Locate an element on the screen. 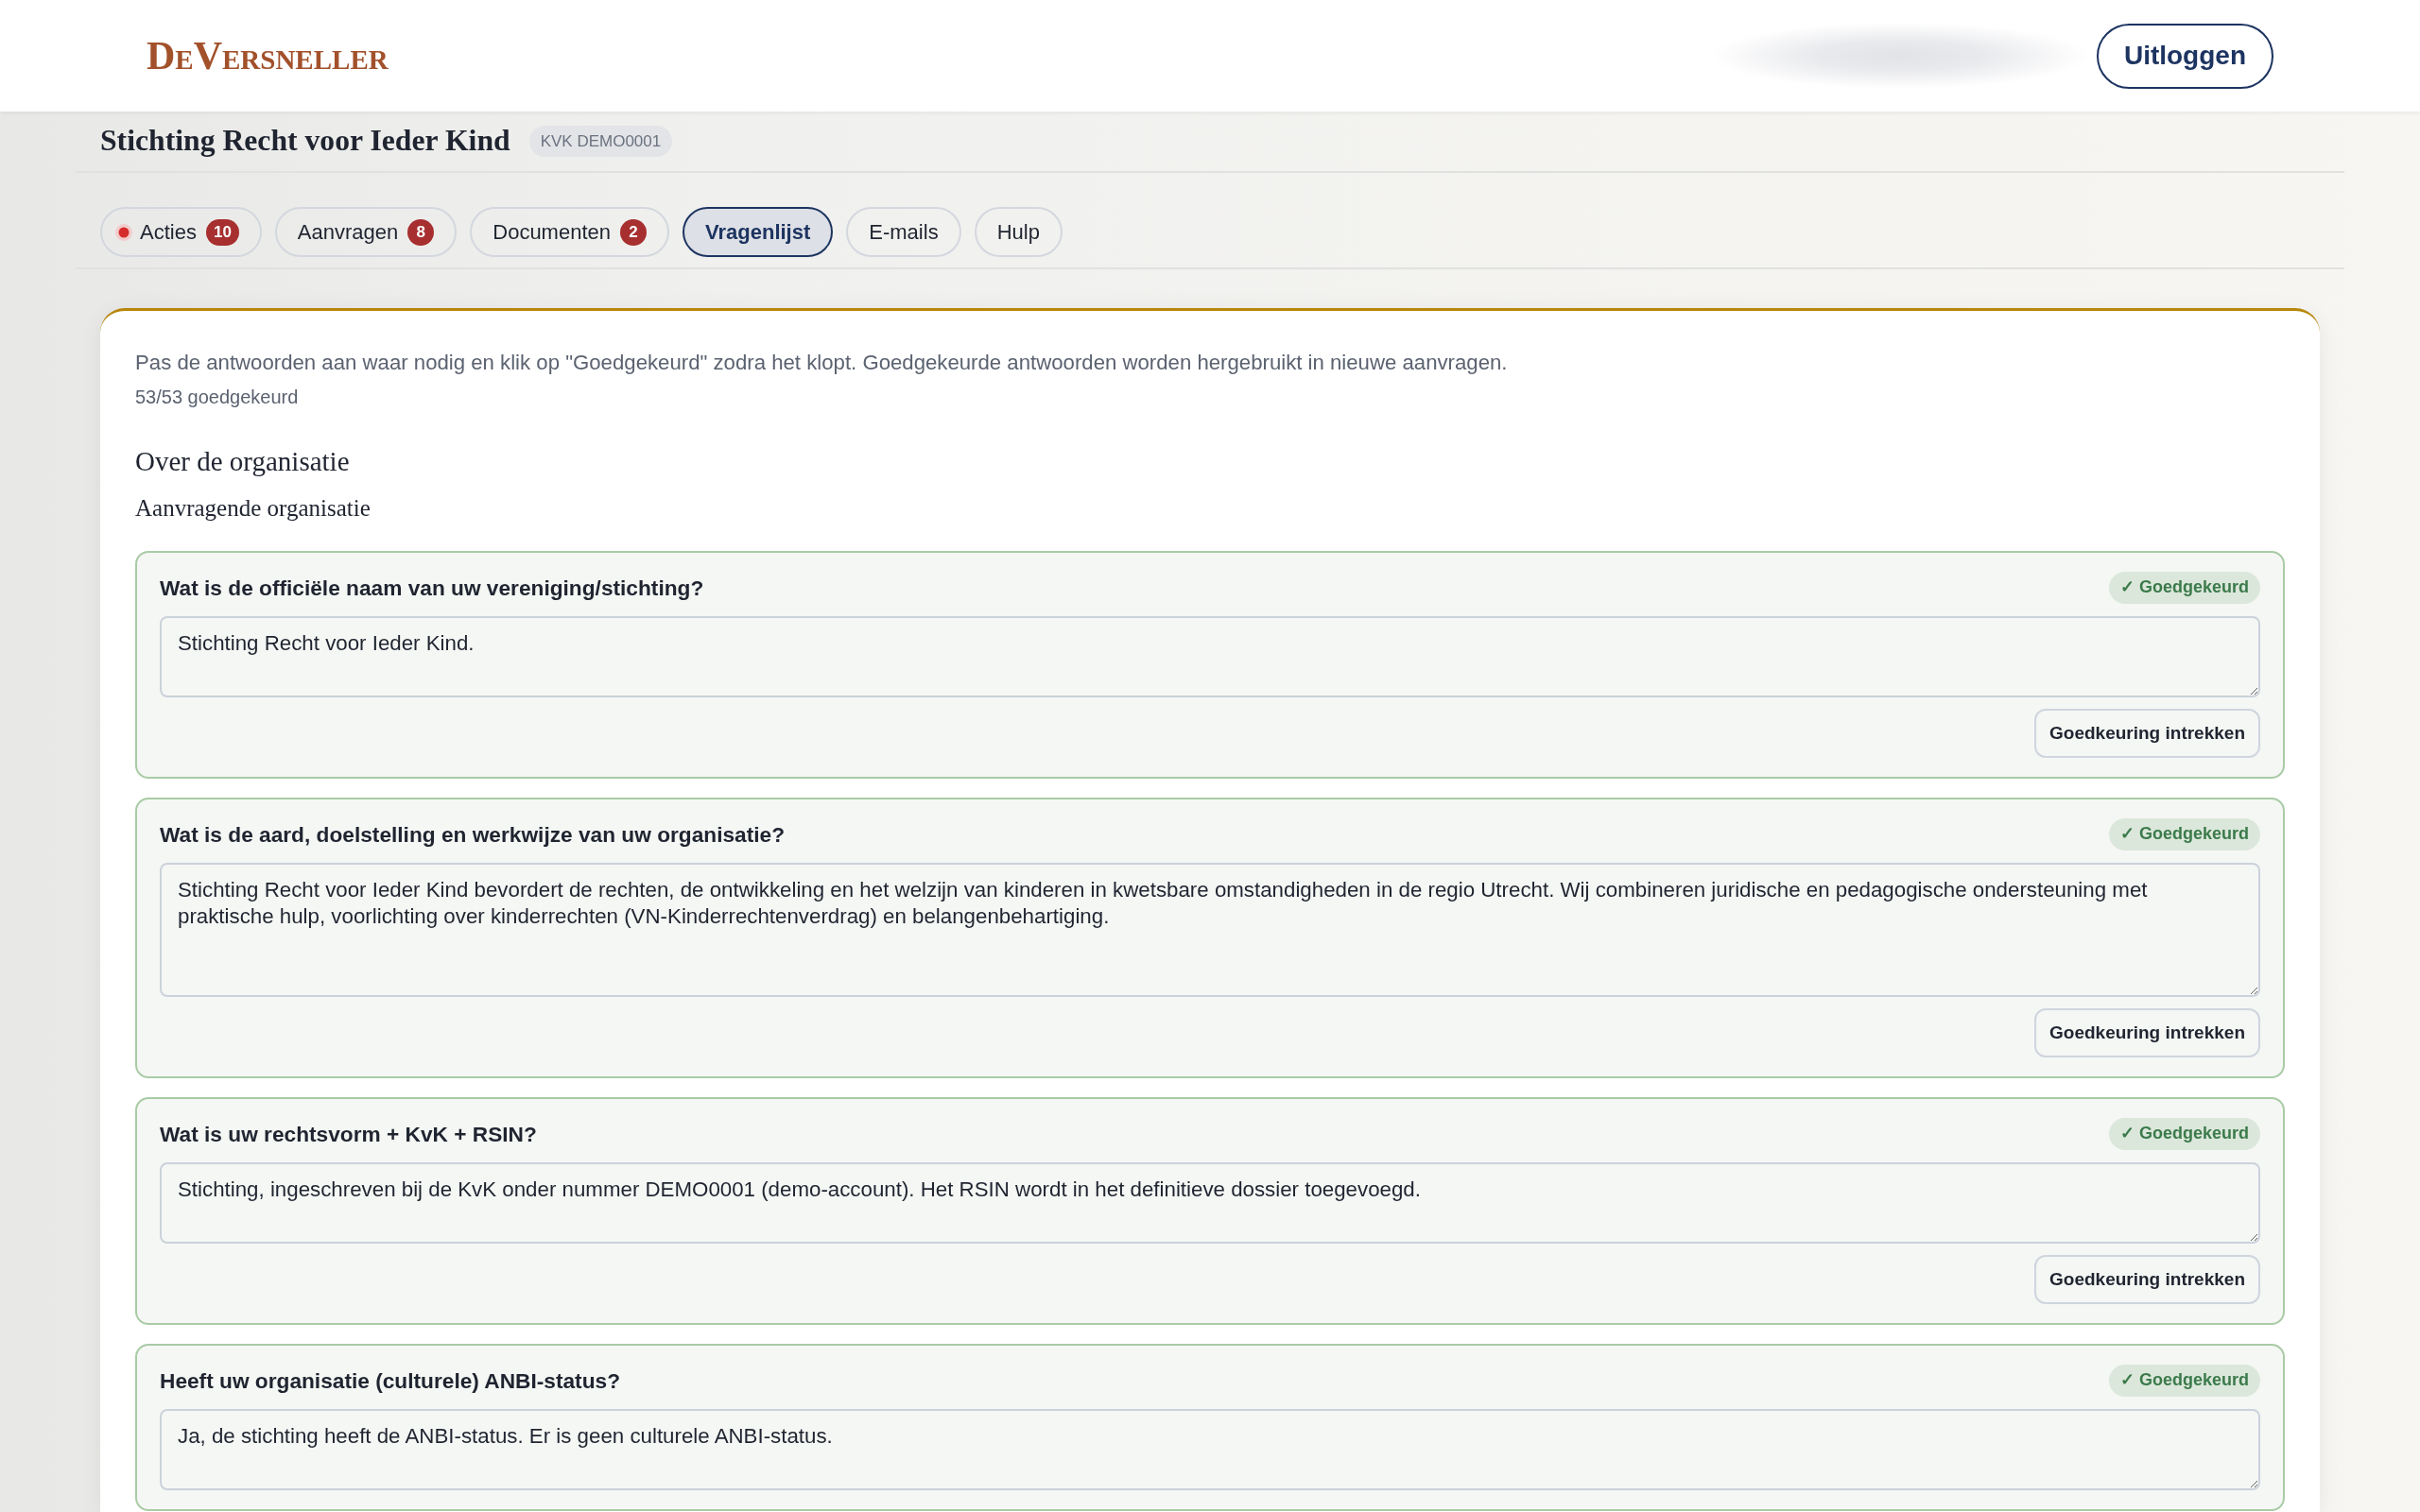  count-badge: 2 is located at coordinates (633, 232).